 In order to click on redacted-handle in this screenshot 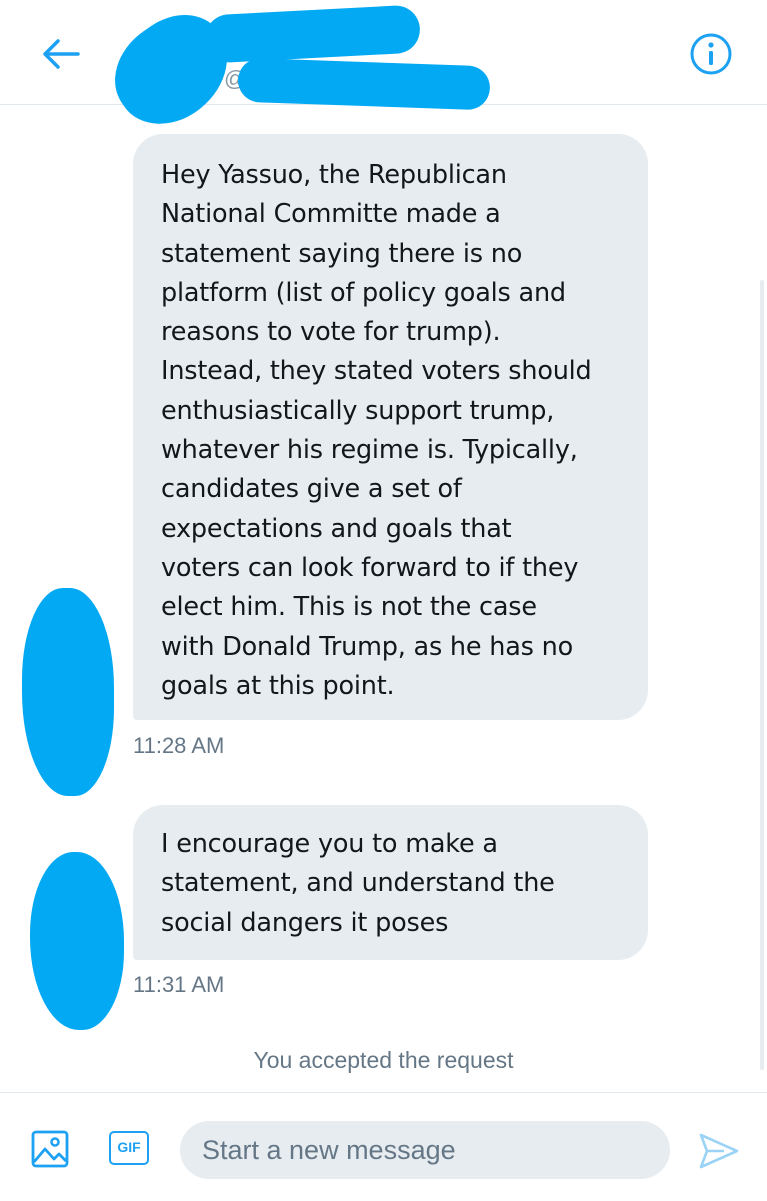, I will do `click(364, 84)`.